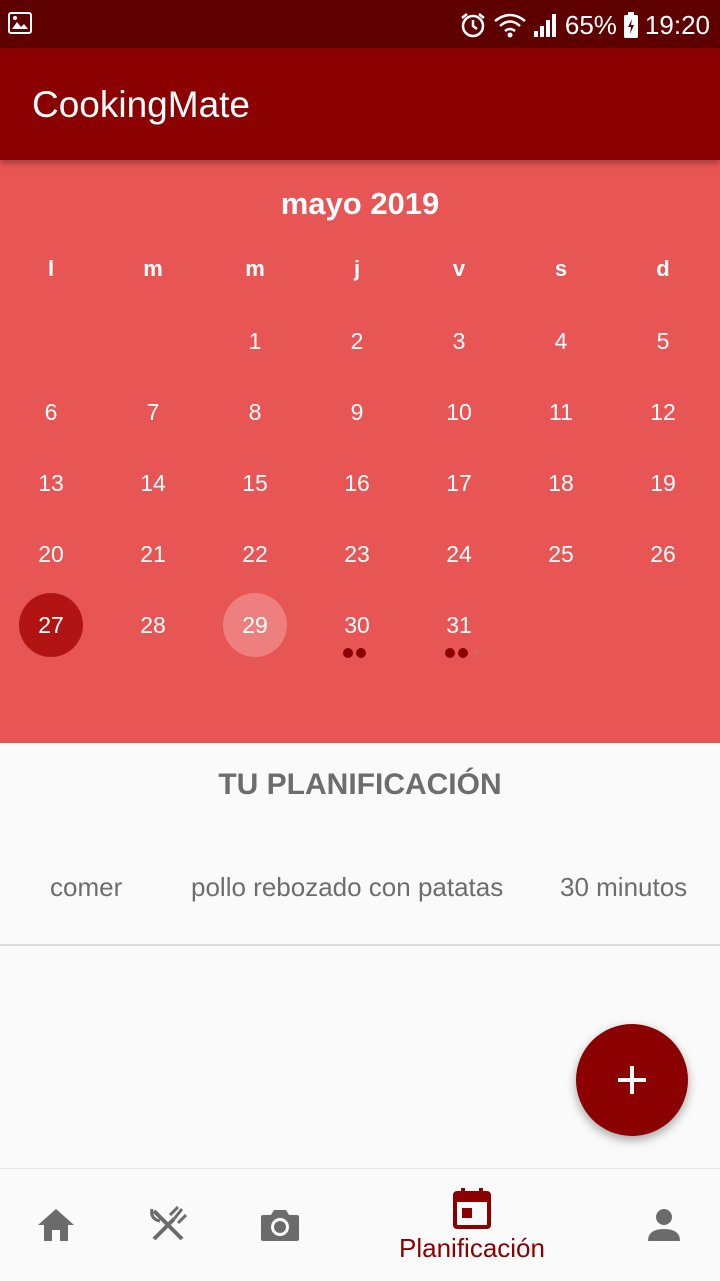 Image resolution: width=720 pixels, height=1281 pixels. What do you see at coordinates (153, 483) in the screenshot?
I see `calendar-day: 14` at bounding box center [153, 483].